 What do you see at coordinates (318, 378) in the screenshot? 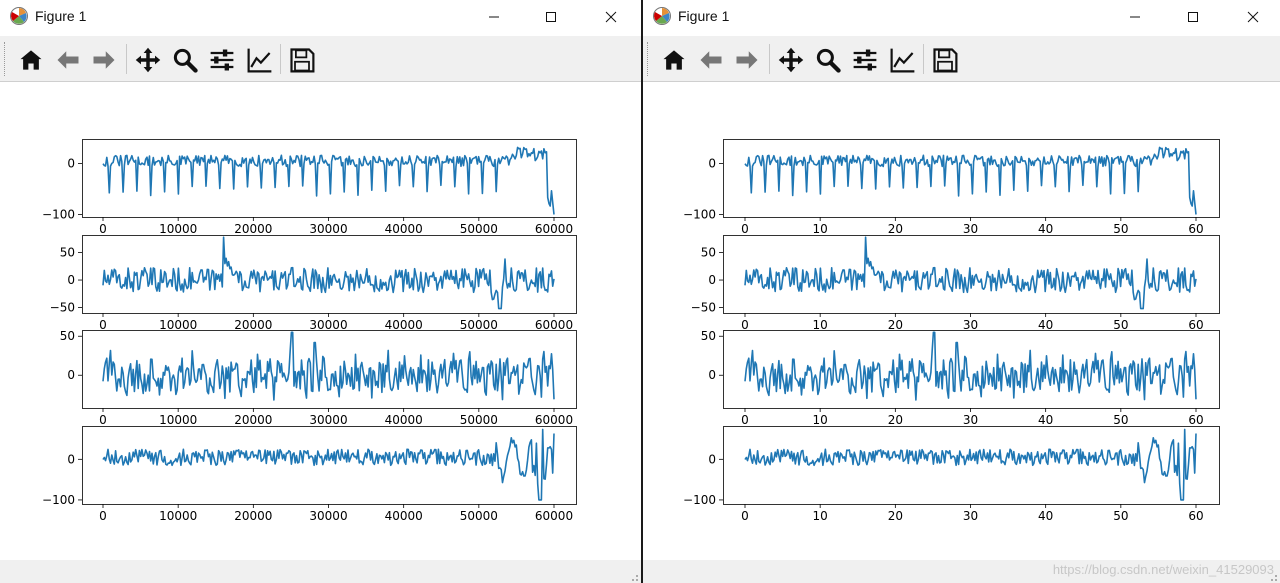
I see `subplot-3: 0 10000 20000 30000 40000 50000 60000 50 0` at bounding box center [318, 378].